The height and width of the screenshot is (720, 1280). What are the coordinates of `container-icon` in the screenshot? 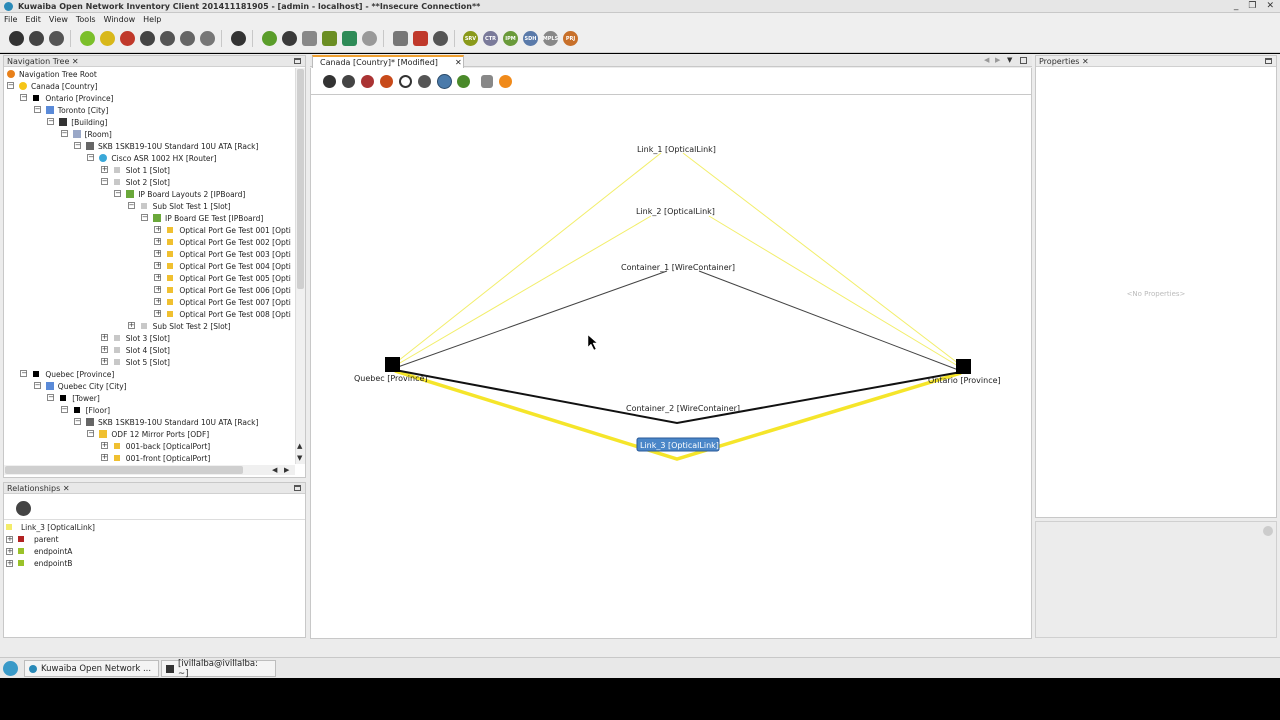 It's located at (367, 81).